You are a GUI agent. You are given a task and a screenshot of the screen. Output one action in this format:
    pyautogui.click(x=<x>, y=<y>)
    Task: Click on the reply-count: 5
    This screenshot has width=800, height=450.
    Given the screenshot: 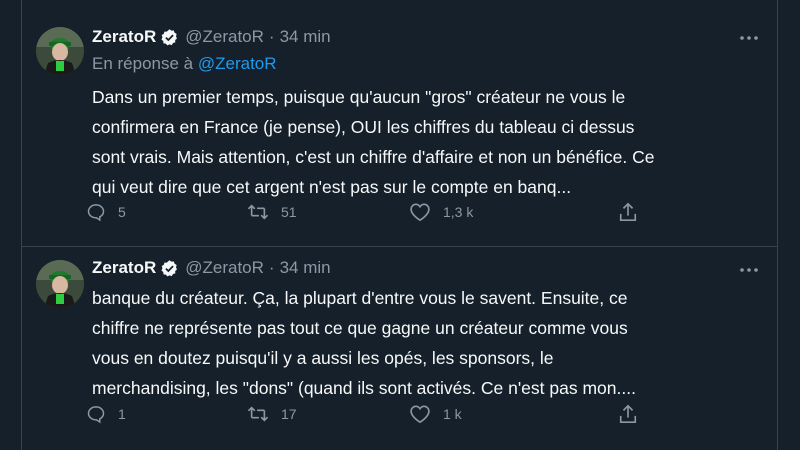 What is the action you would take?
    pyautogui.click(x=122, y=212)
    